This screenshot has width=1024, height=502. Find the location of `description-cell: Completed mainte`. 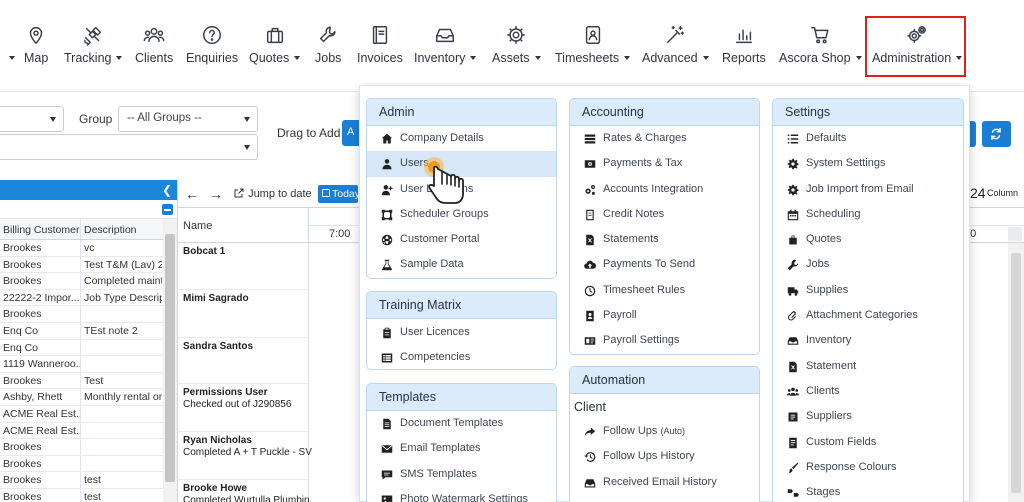

description-cell: Completed mainte is located at coordinates (123, 281).